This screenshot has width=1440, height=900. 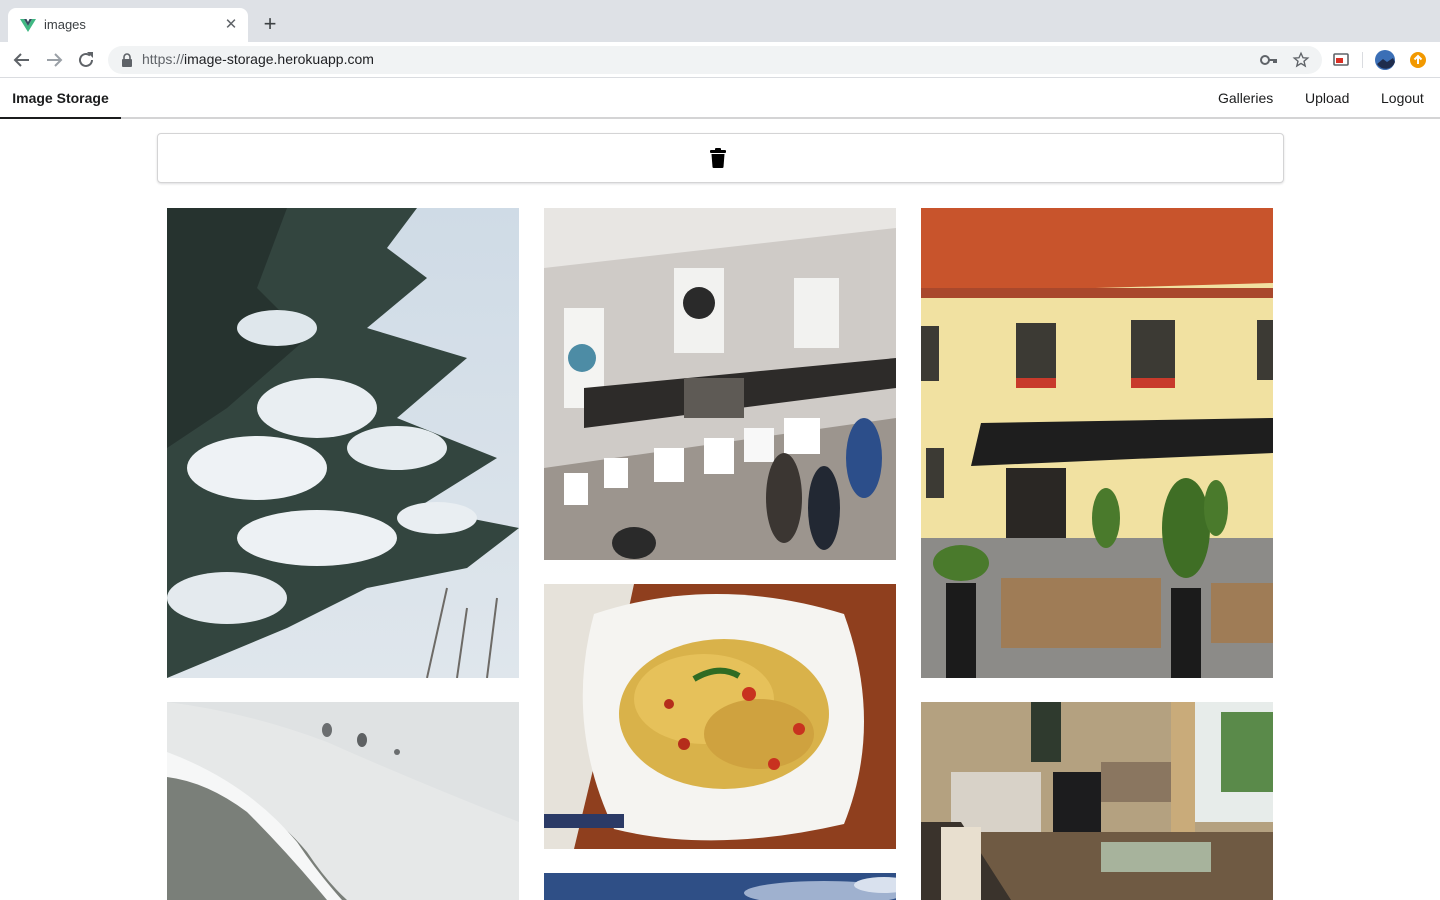 I want to click on cast-icon, so click(x=1341, y=60).